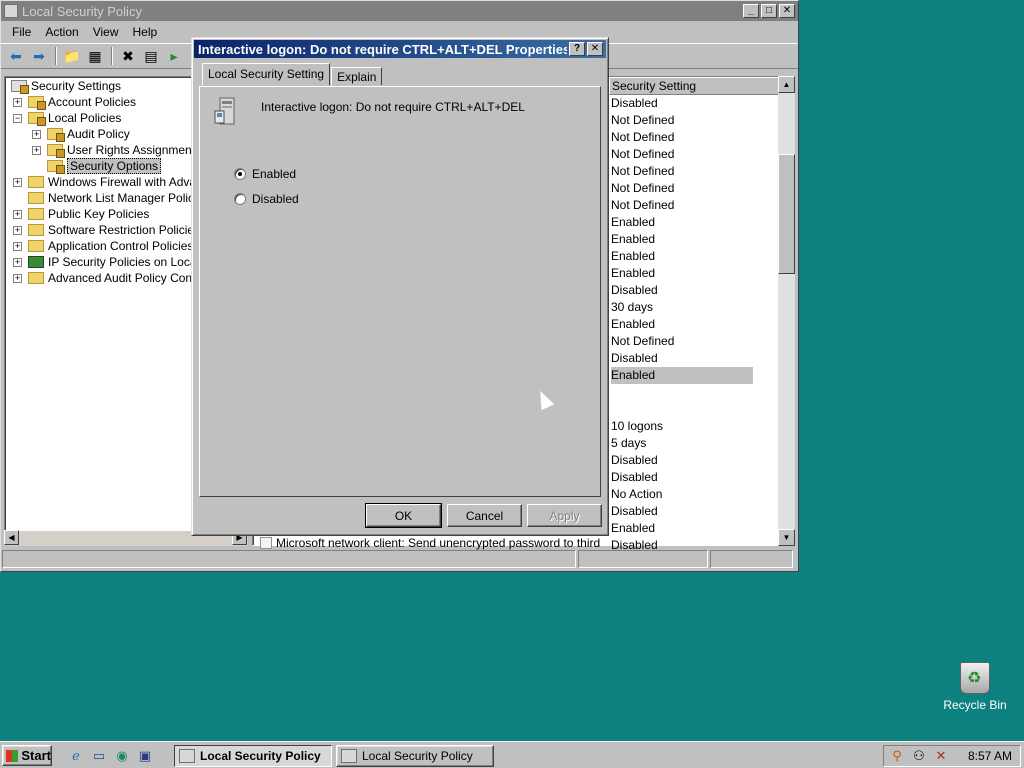  Describe the element at coordinates (11, 537) in the screenshot. I see `scroll-left-icon: ◀` at that location.